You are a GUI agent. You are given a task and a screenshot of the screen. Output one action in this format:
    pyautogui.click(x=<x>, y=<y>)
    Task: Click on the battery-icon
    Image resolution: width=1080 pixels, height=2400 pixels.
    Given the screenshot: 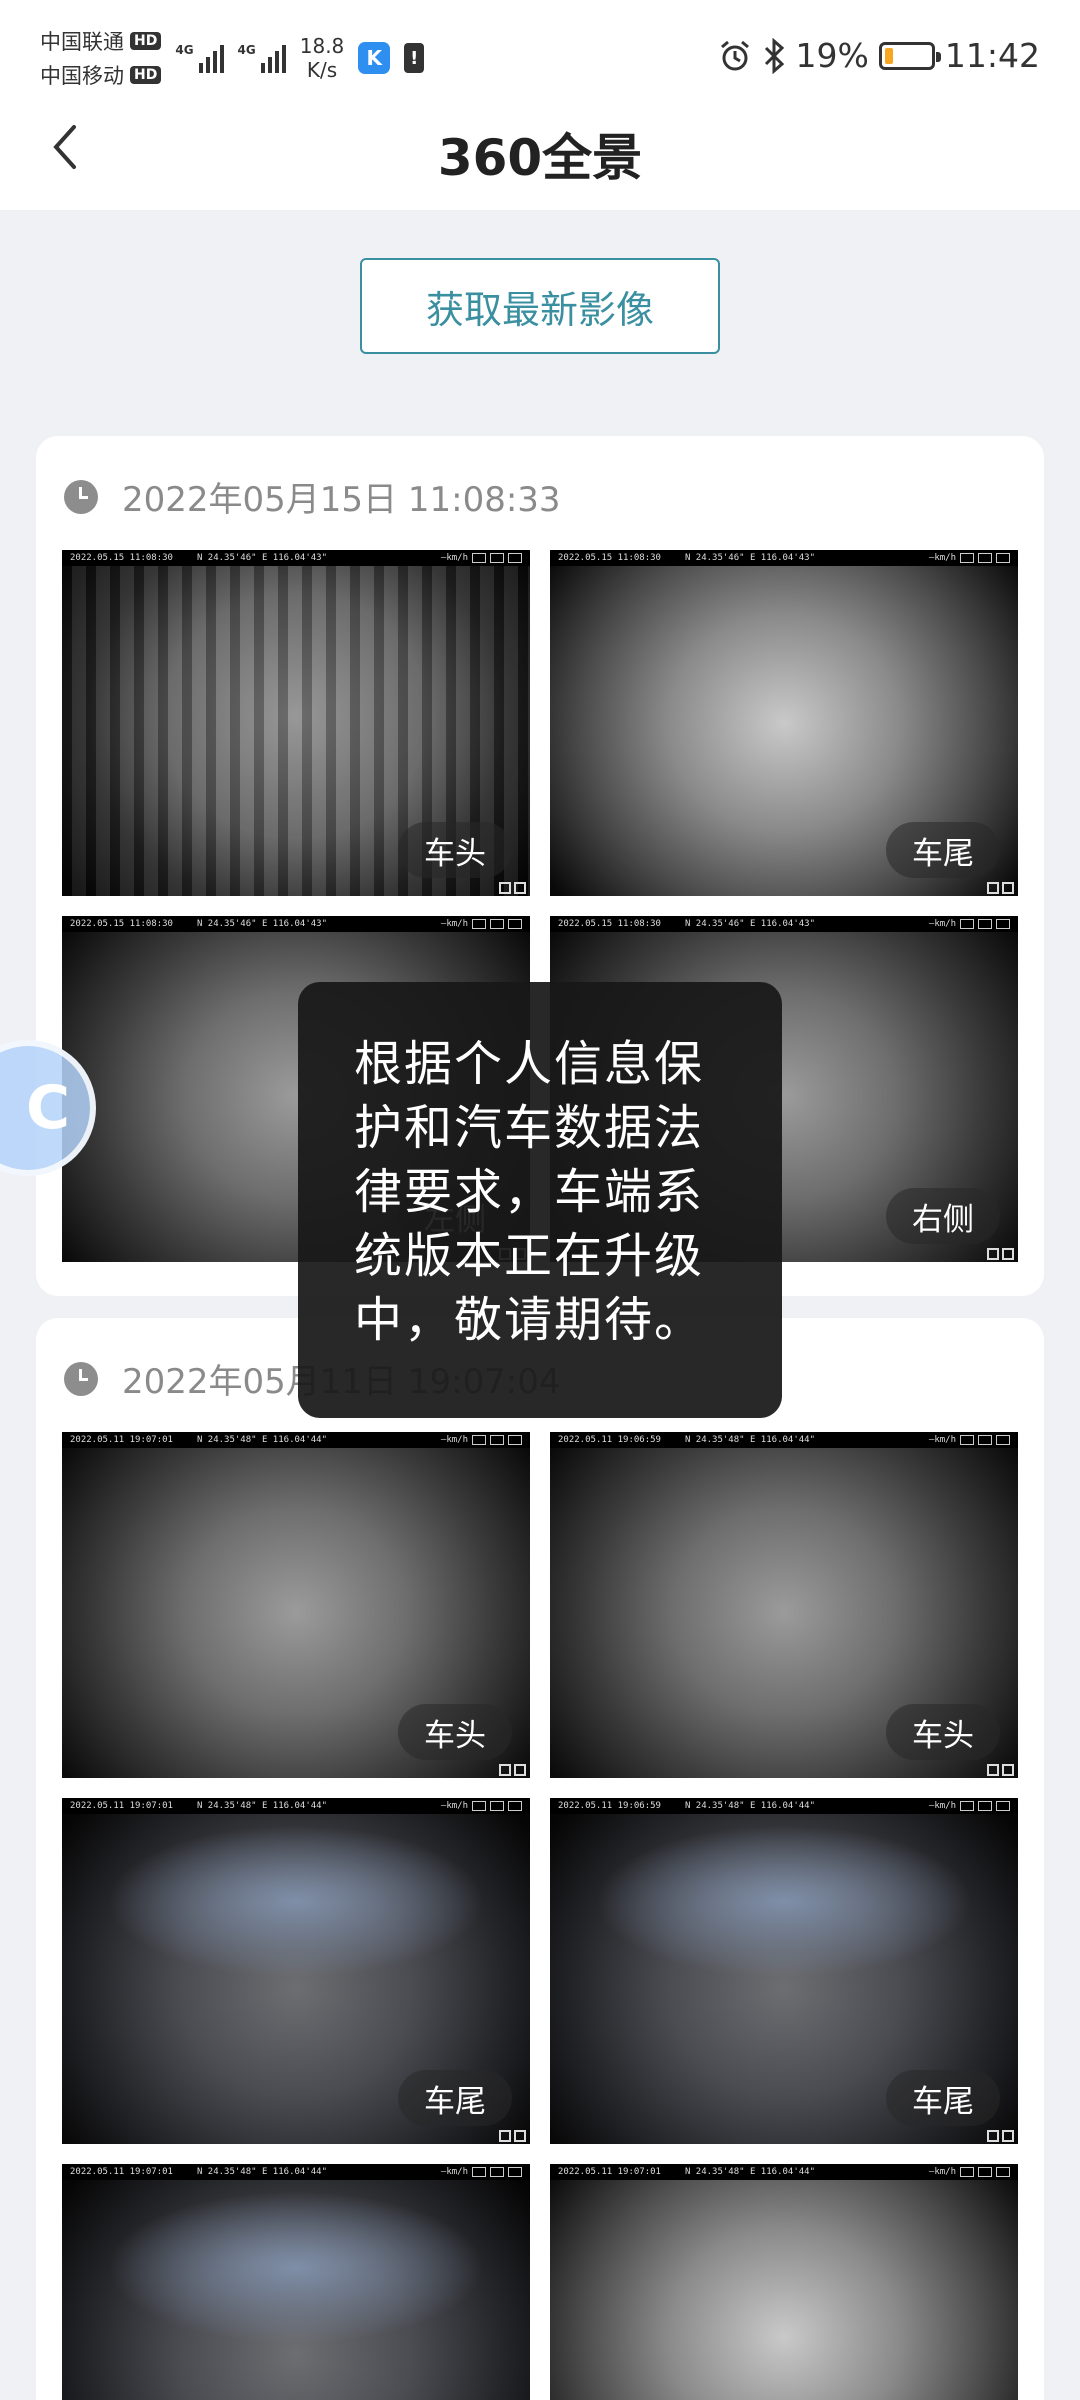 What is the action you would take?
    pyautogui.click(x=909, y=55)
    